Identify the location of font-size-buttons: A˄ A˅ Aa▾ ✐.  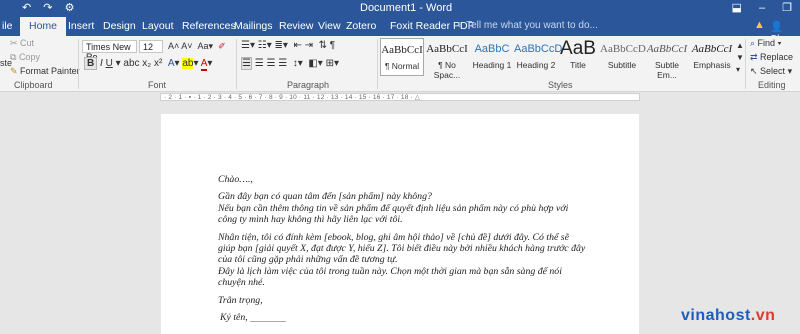
(197, 46).